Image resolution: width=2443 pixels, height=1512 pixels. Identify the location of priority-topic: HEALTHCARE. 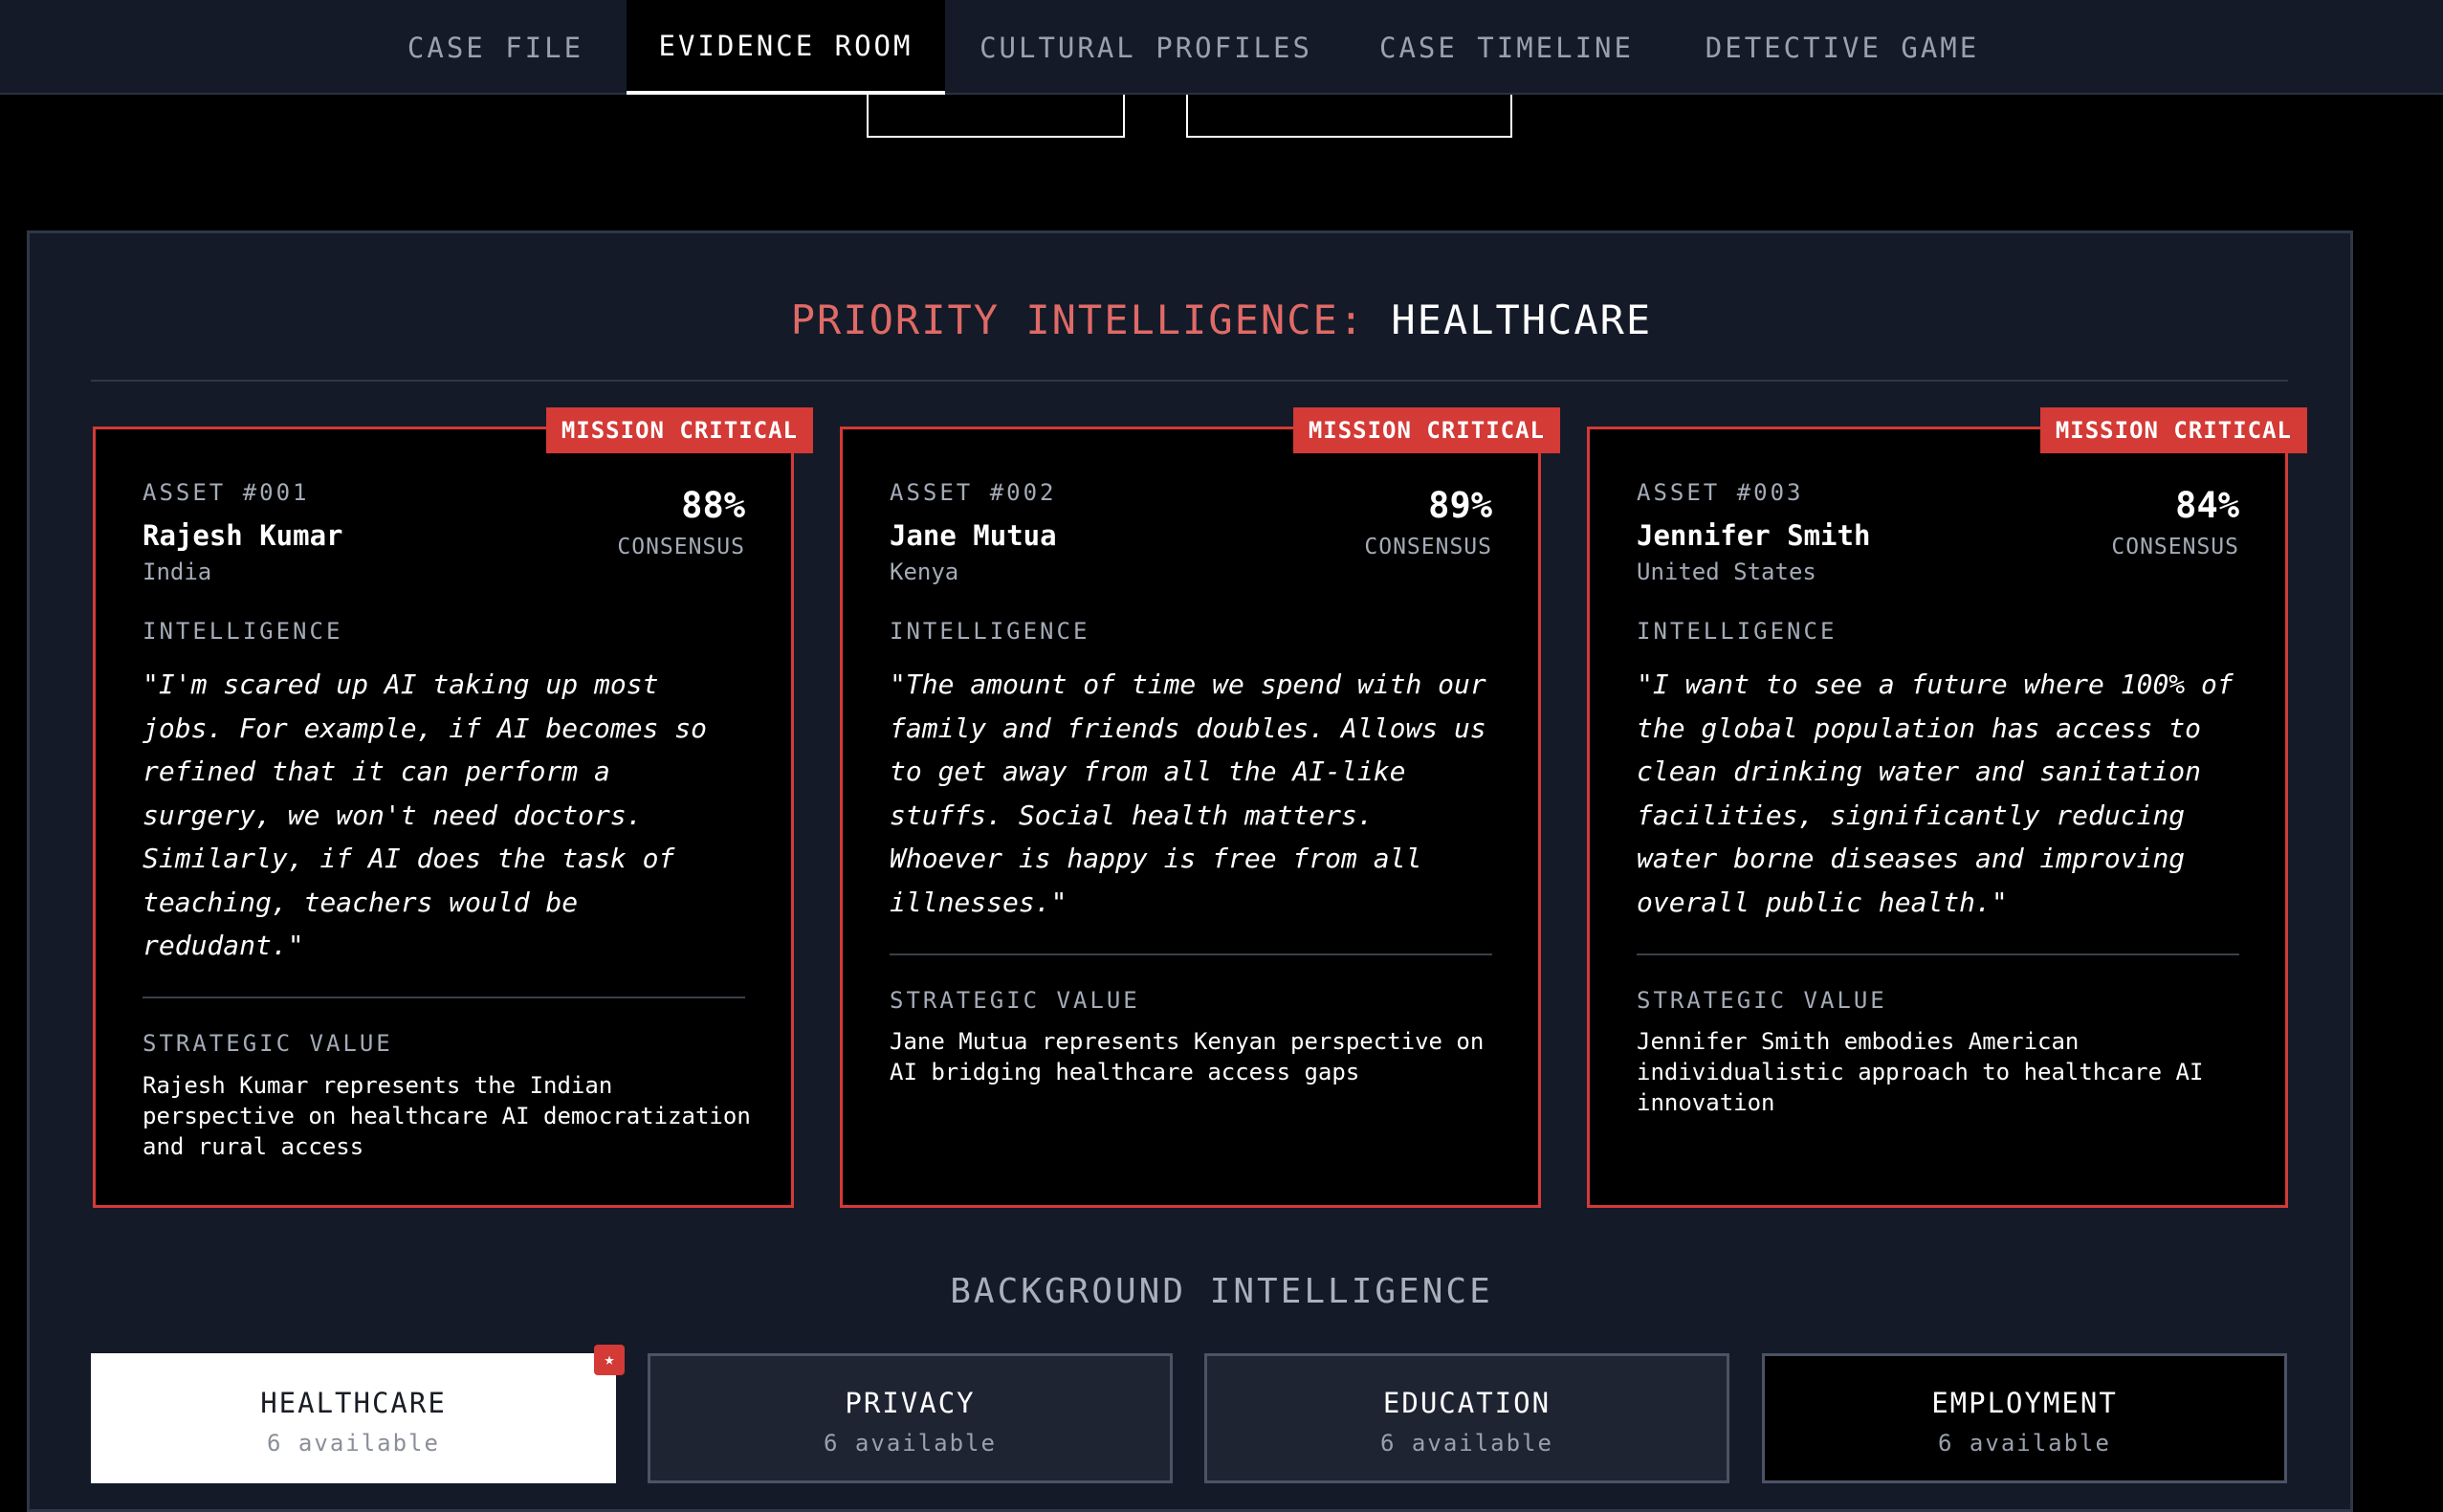
(1522, 319).